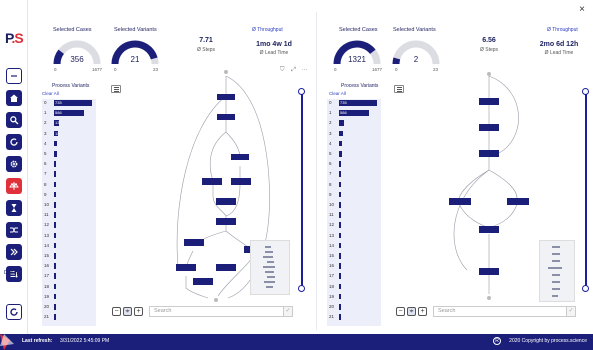 This screenshot has height=350, width=593. What do you see at coordinates (14, 252) in the screenshot?
I see `rail-button-double-chevron-right` at bounding box center [14, 252].